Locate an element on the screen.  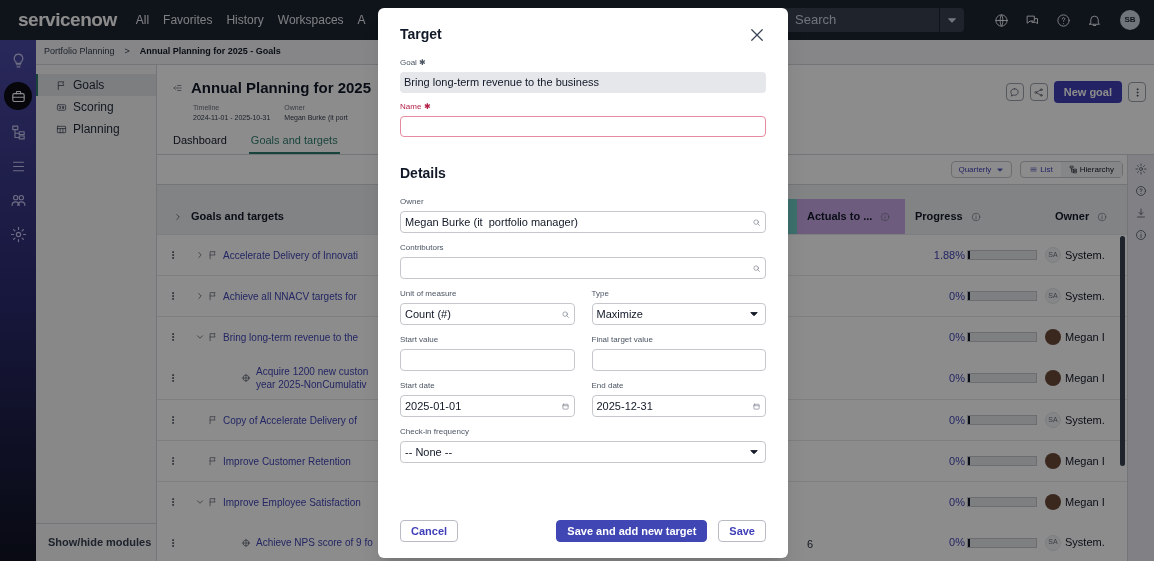
nav-menu-item: History is located at coordinates (245, 20).